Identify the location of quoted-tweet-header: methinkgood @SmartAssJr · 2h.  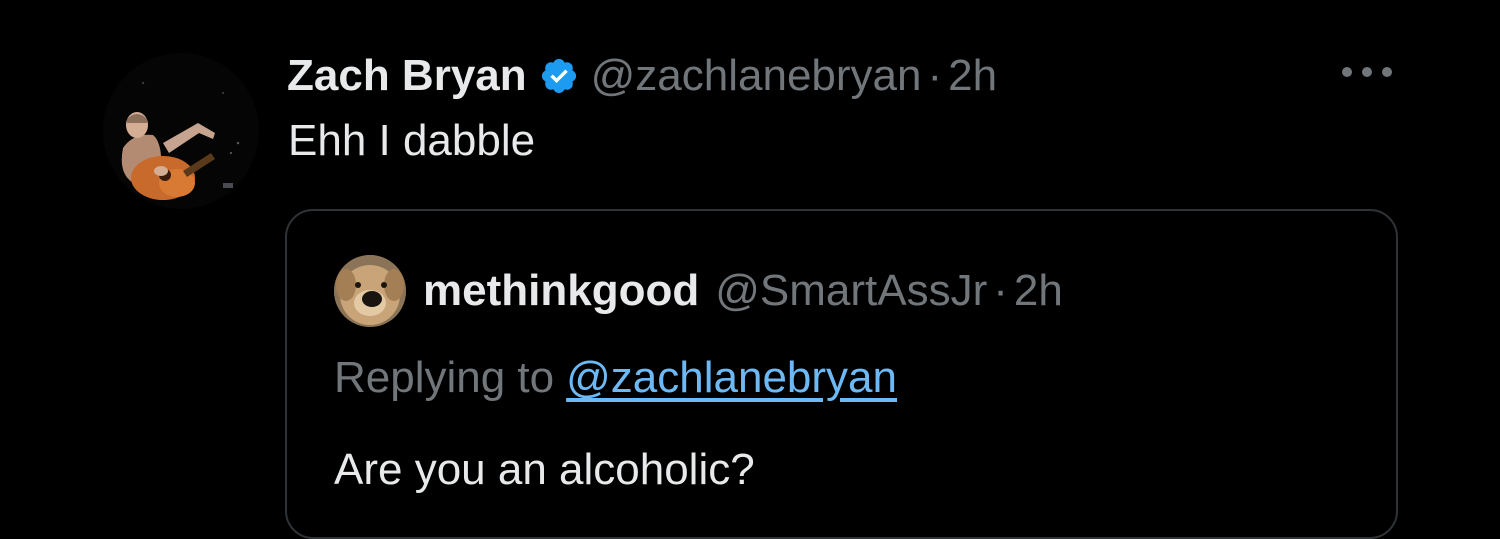
(743, 291).